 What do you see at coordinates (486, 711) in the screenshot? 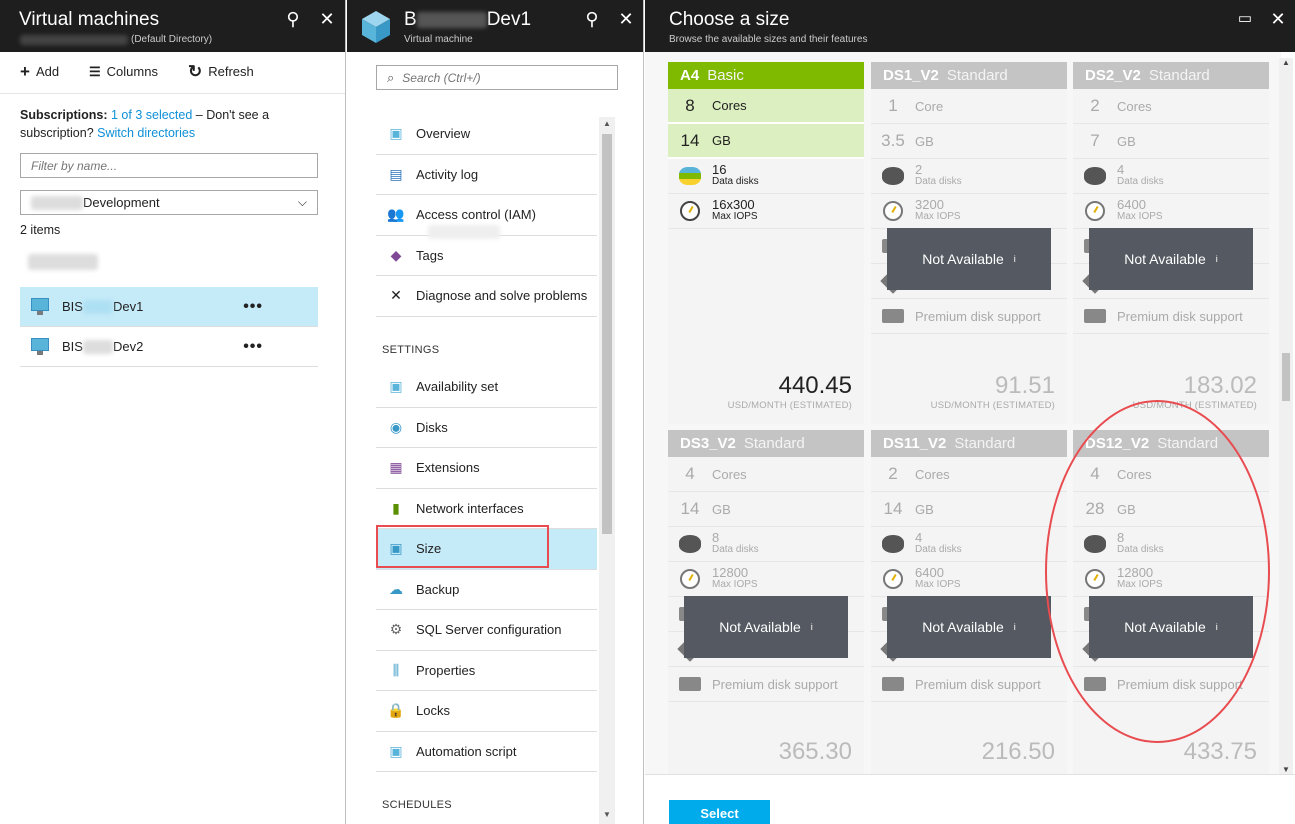
I see `menu-item-locks: 🔒 Locks` at bounding box center [486, 711].